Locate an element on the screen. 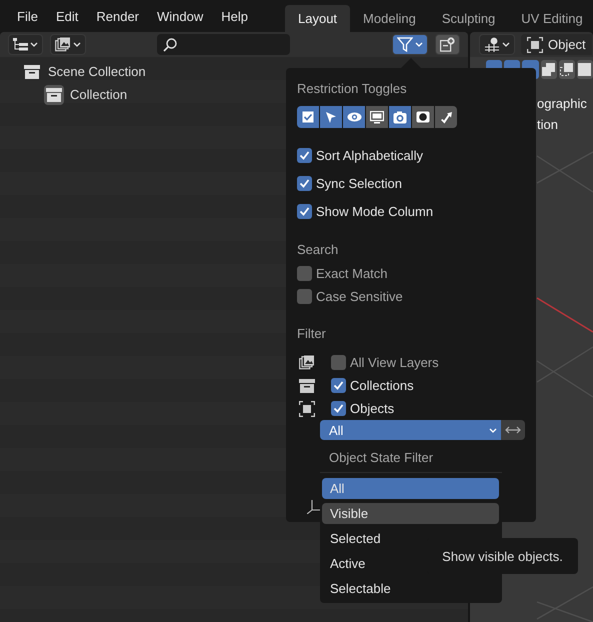  collection-icon-button is located at coordinates (54, 94).